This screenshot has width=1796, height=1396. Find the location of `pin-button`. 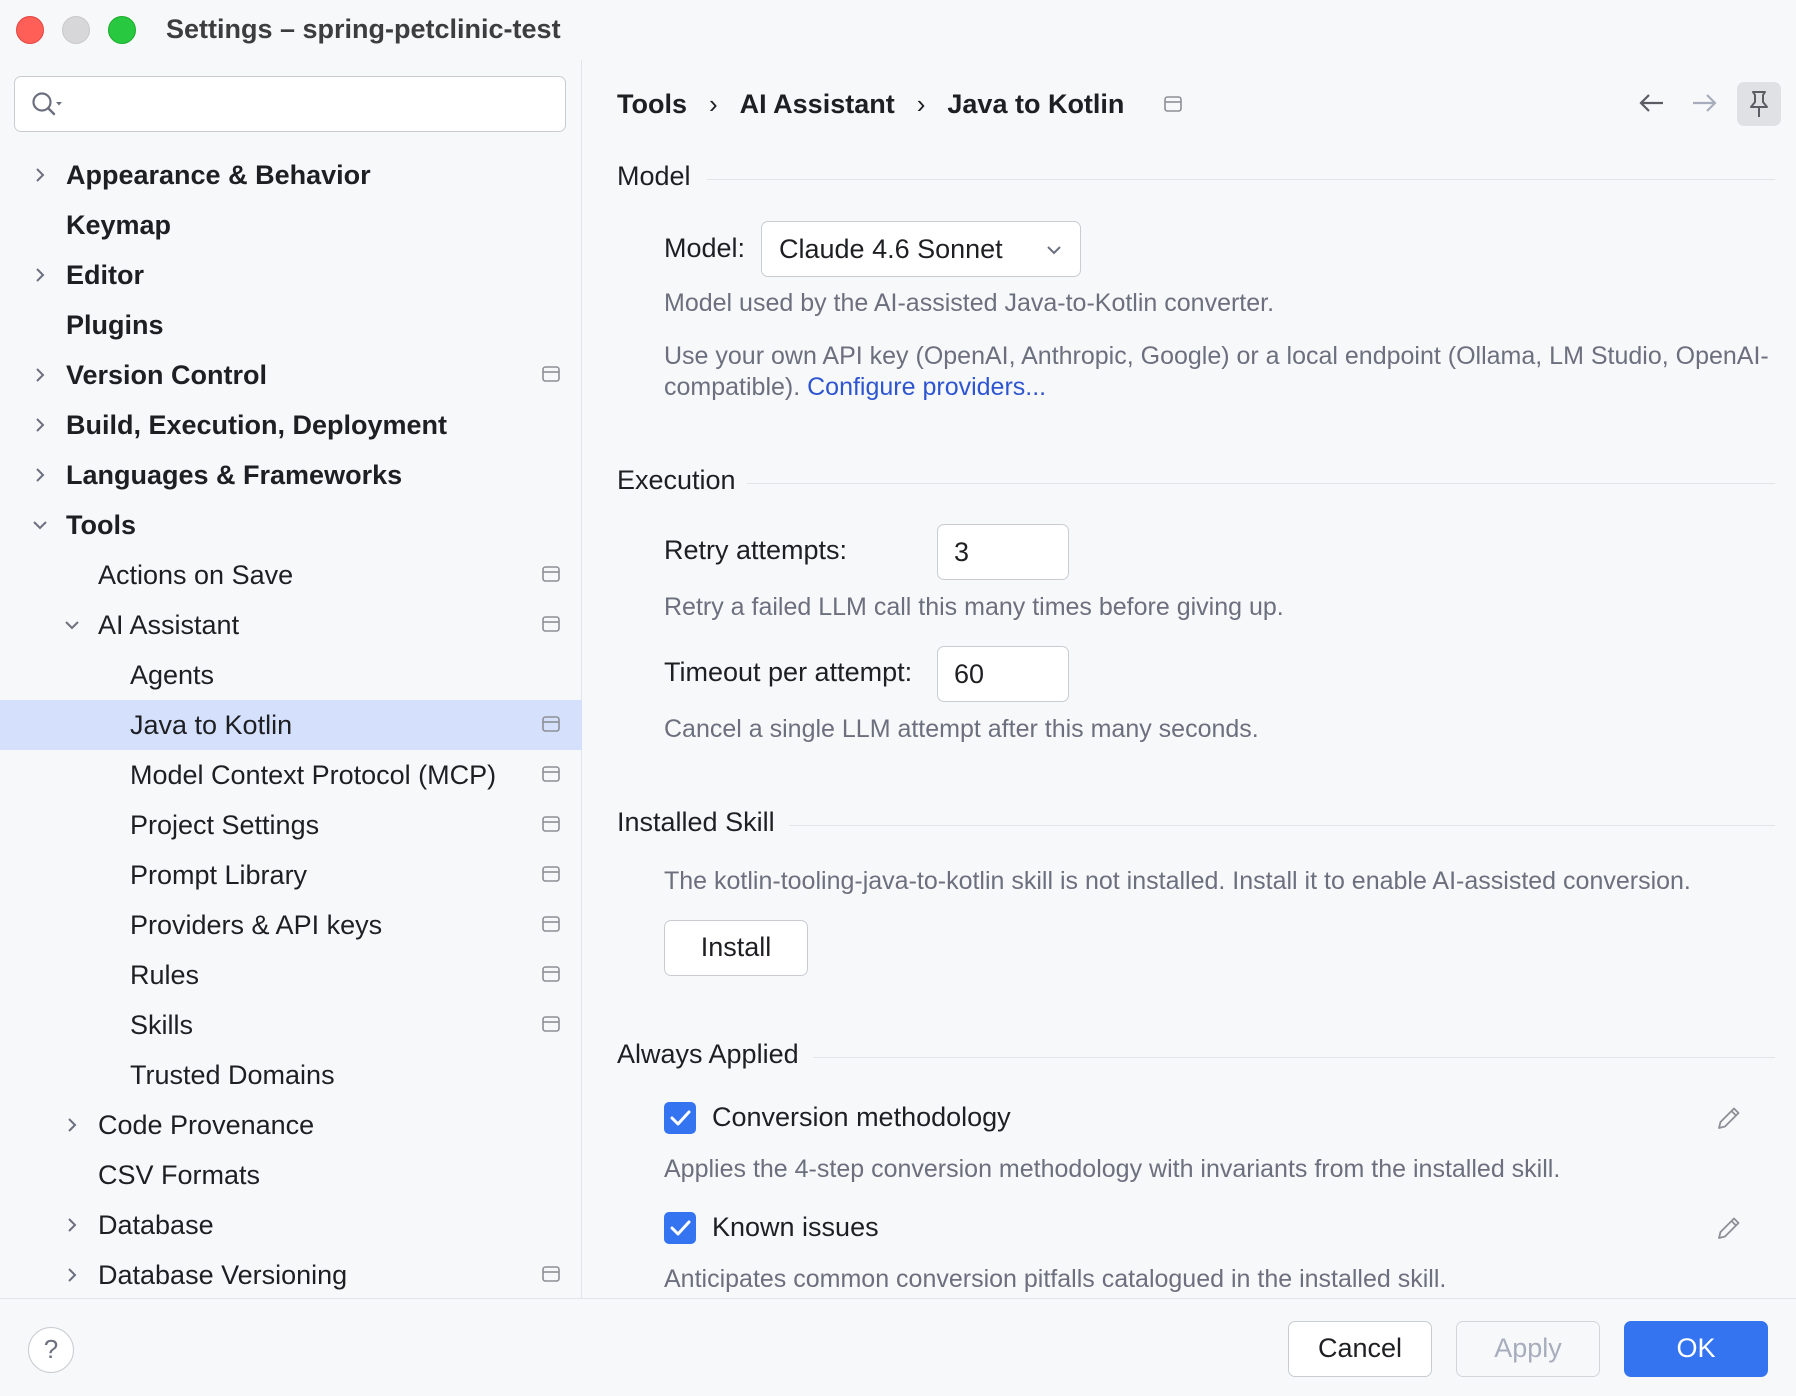

pin-button is located at coordinates (1759, 104).